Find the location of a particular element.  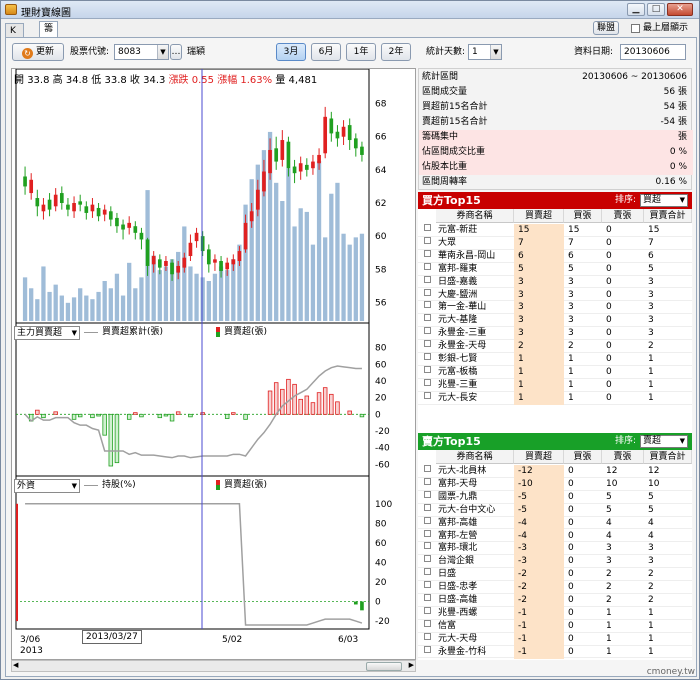

table-row: 富邦-環北 -3 0 3 3 is located at coordinates (555, 549).